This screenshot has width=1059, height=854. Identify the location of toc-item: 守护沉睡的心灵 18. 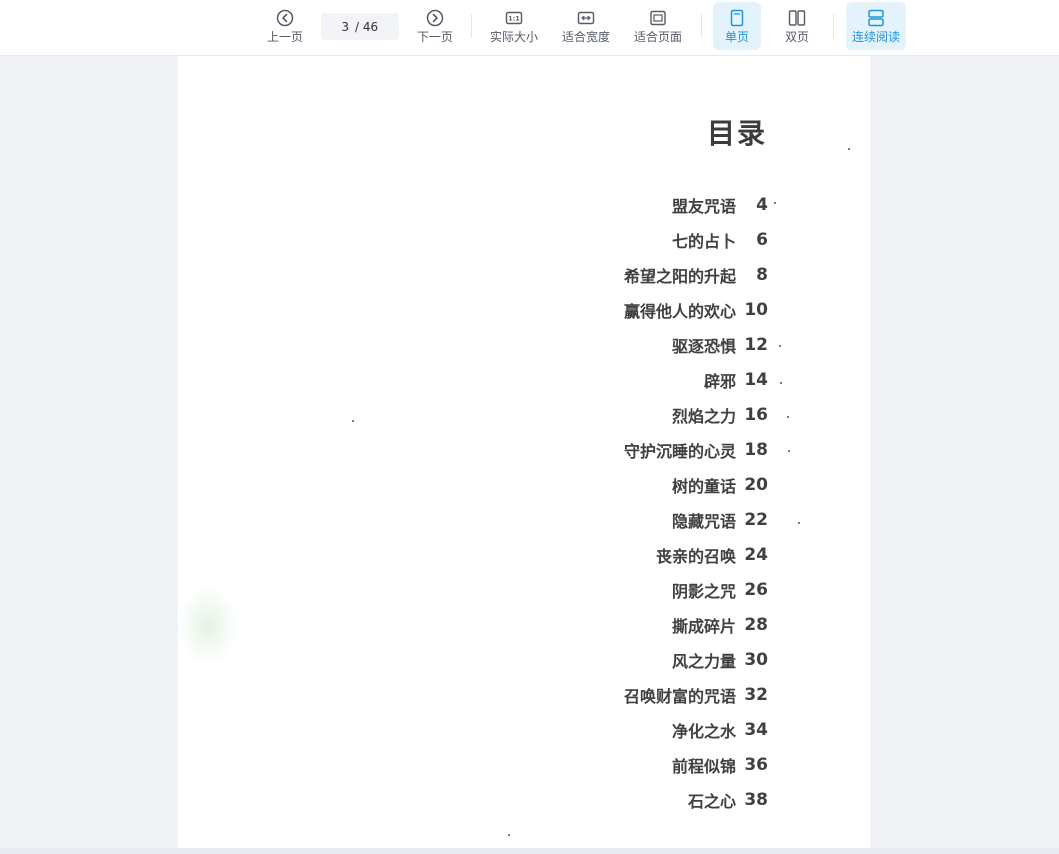
(696, 450).